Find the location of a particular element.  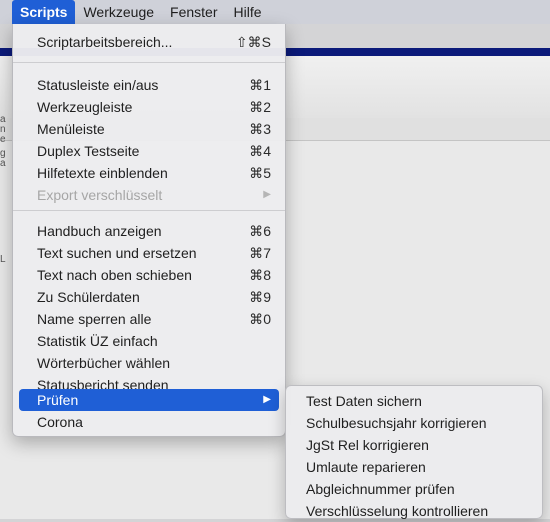

menu-item-statusleiste: Statusleiste ein/aus ⌘1 is located at coordinates (149, 85).